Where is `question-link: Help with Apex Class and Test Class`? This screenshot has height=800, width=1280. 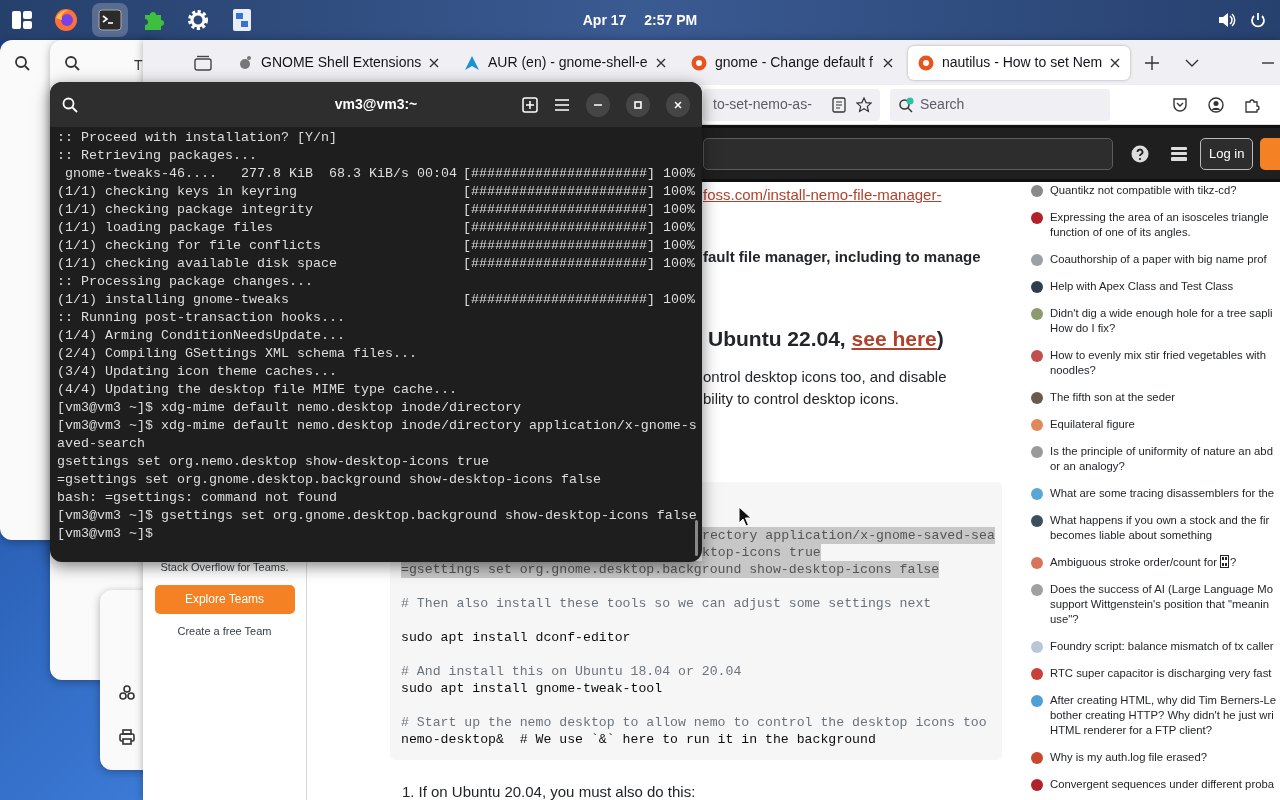 question-link: Help with Apex Class and Test Class is located at coordinates (1142, 286).